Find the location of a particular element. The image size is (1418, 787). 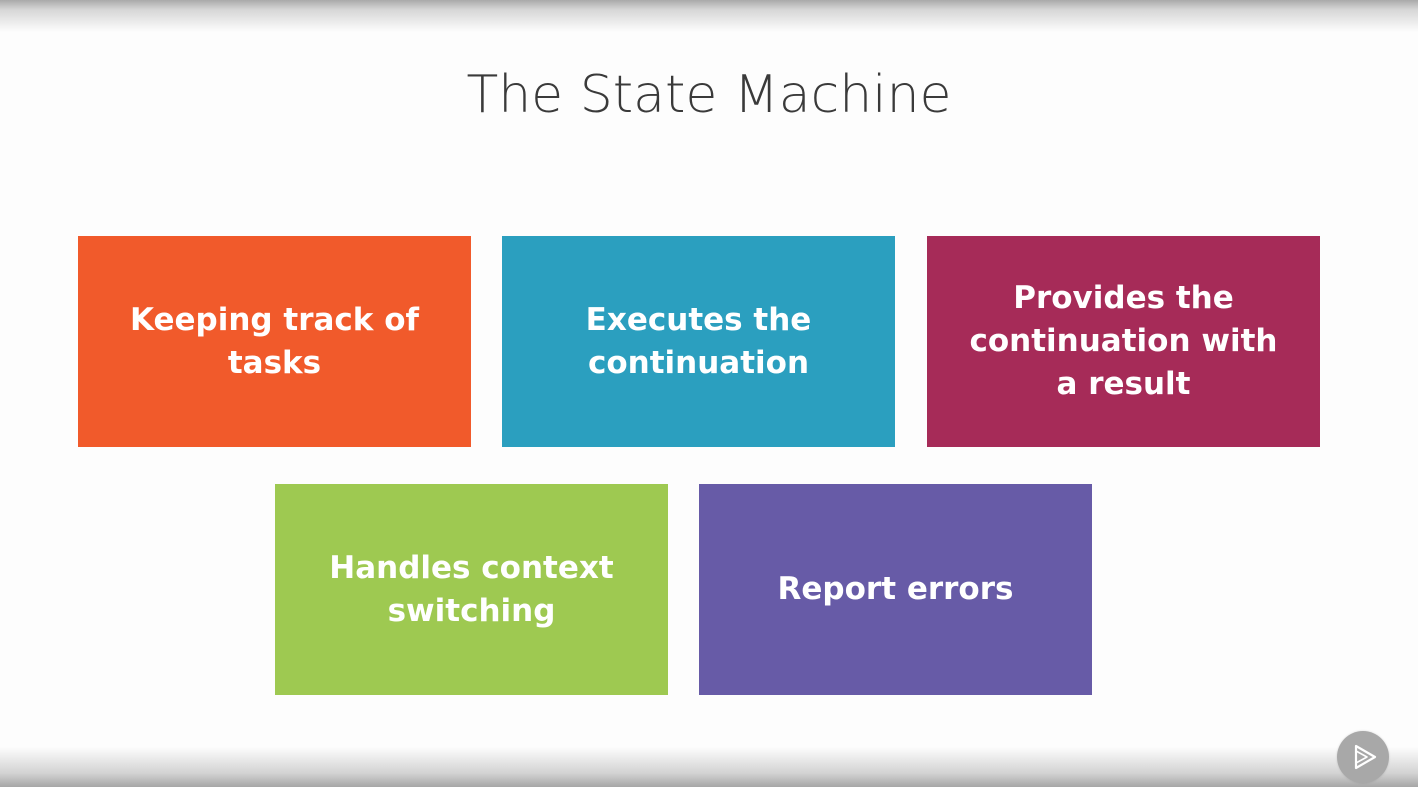

slide-title: The State Machine is located at coordinates (709, 95).